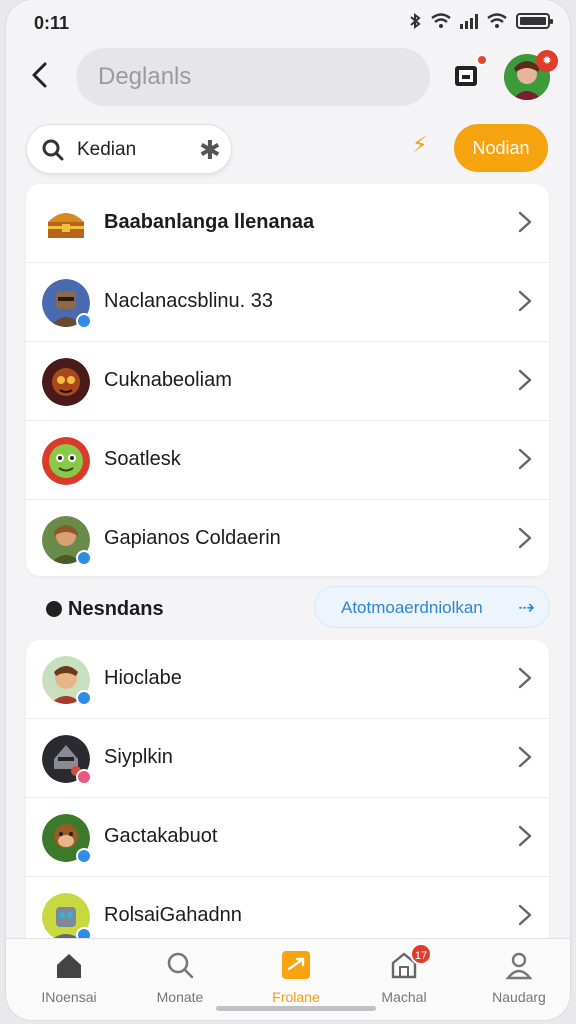  Describe the element at coordinates (69, 966) in the screenshot. I see `home-icon` at that location.